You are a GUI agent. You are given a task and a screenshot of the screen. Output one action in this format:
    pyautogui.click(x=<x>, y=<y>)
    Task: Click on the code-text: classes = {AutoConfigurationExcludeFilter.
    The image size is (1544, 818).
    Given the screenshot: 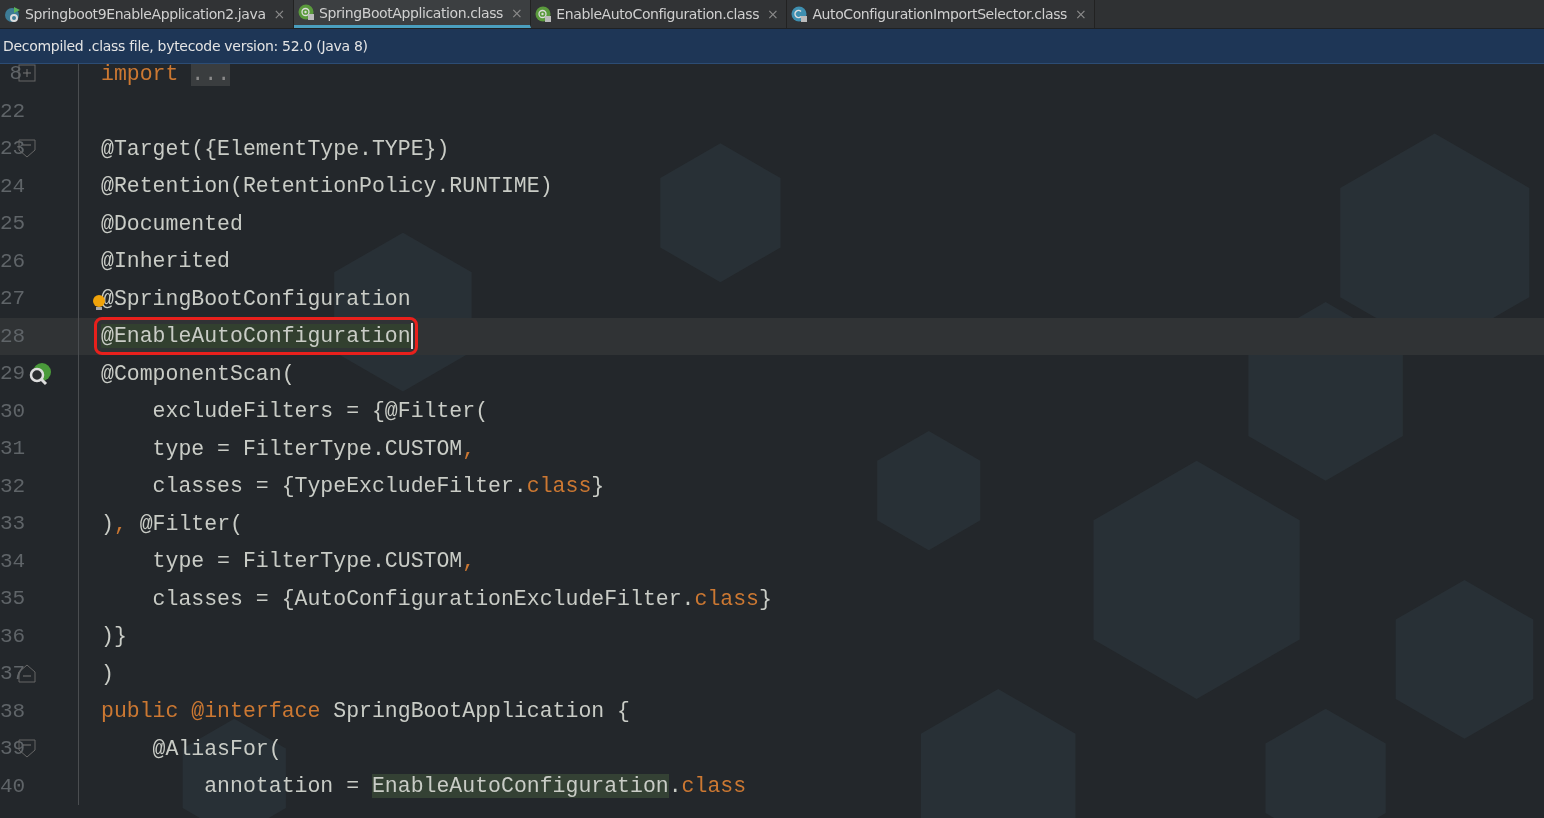 What is the action you would take?
    pyautogui.click(x=423, y=598)
    